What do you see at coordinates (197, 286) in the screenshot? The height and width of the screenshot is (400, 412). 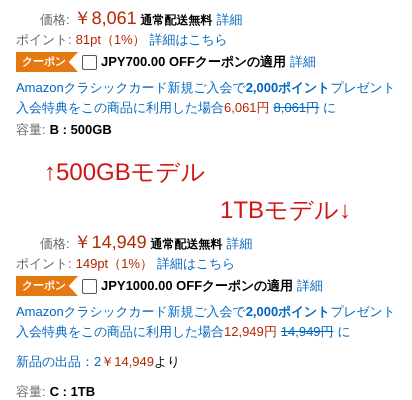 I see `coupon-text: JPY1000.00 OFFクーポンの適用` at bounding box center [197, 286].